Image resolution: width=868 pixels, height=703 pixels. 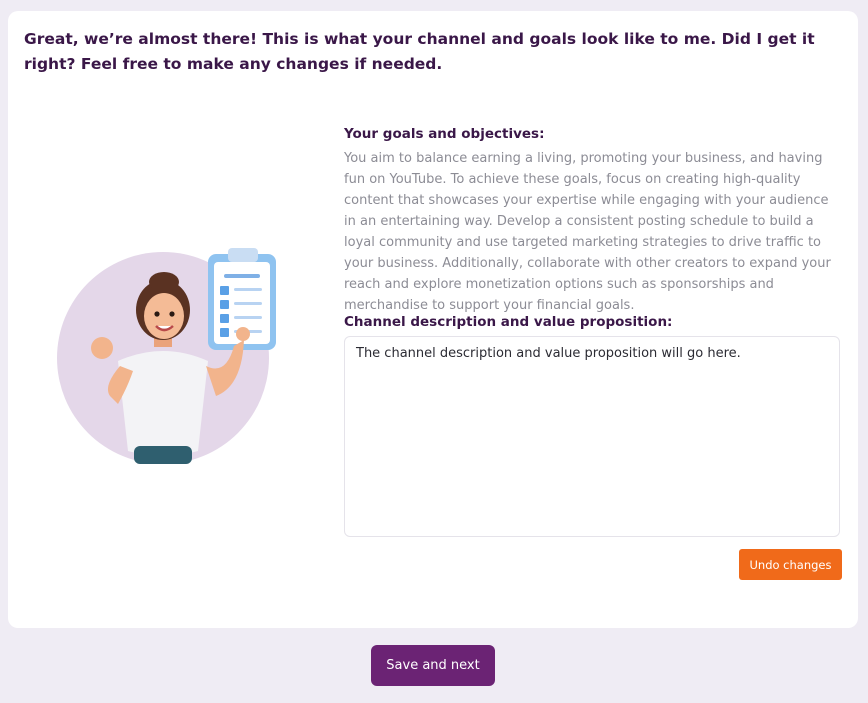 I want to click on goals-heading: Your goals and objectives:, so click(x=444, y=134).